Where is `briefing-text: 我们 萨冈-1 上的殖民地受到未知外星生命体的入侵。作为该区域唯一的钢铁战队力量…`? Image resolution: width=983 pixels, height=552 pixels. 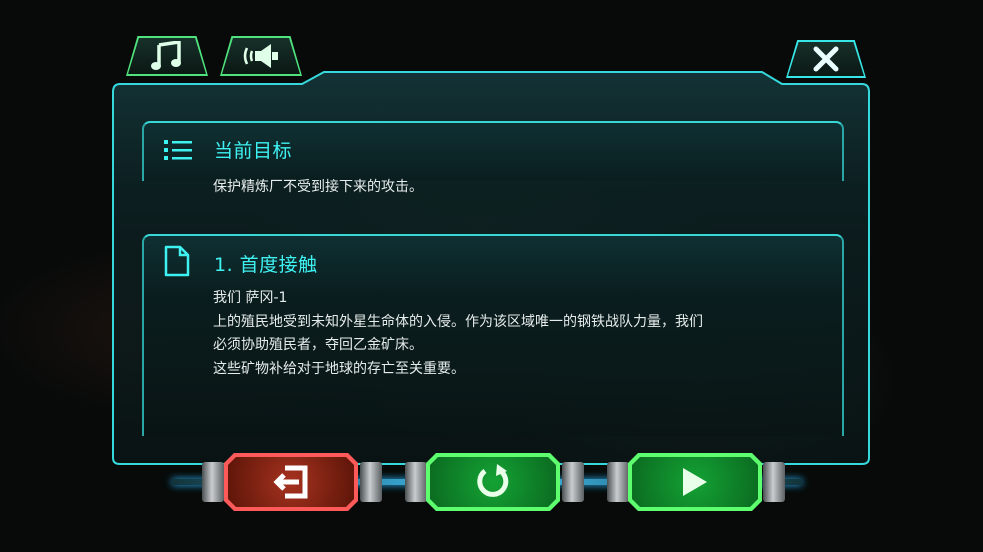 briefing-text: 我们 萨冈-1 上的殖民地受到未知外星生命体的入侵。作为该区域唯一的钢铁战队力量… is located at coordinates (518, 334).